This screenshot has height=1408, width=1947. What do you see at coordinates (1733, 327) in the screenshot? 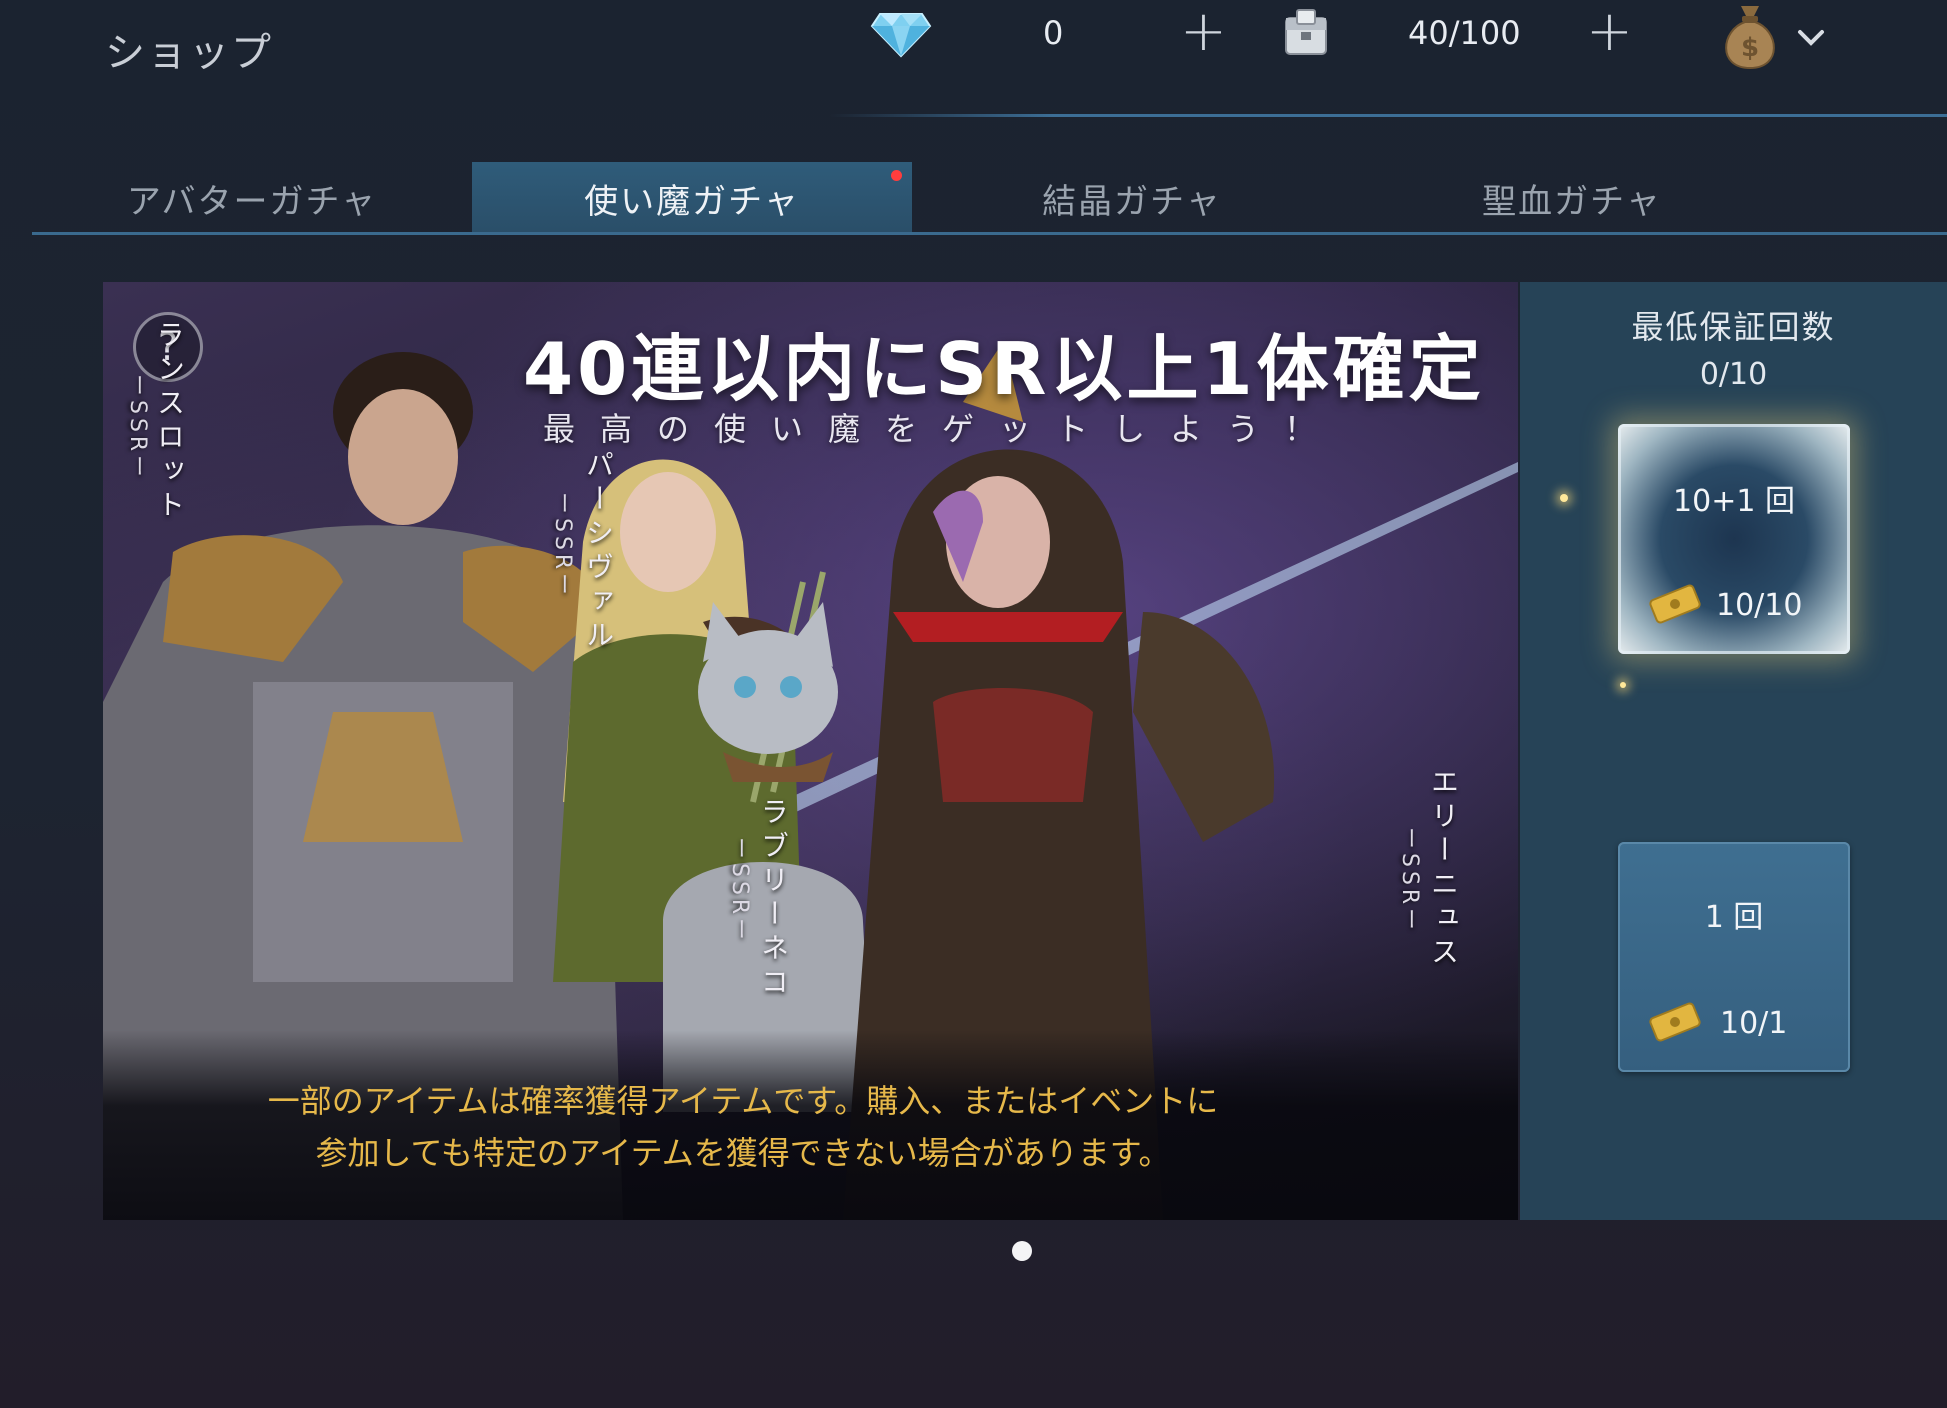
I see `guarantee-title: 最低保証回数` at bounding box center [1733, 327].